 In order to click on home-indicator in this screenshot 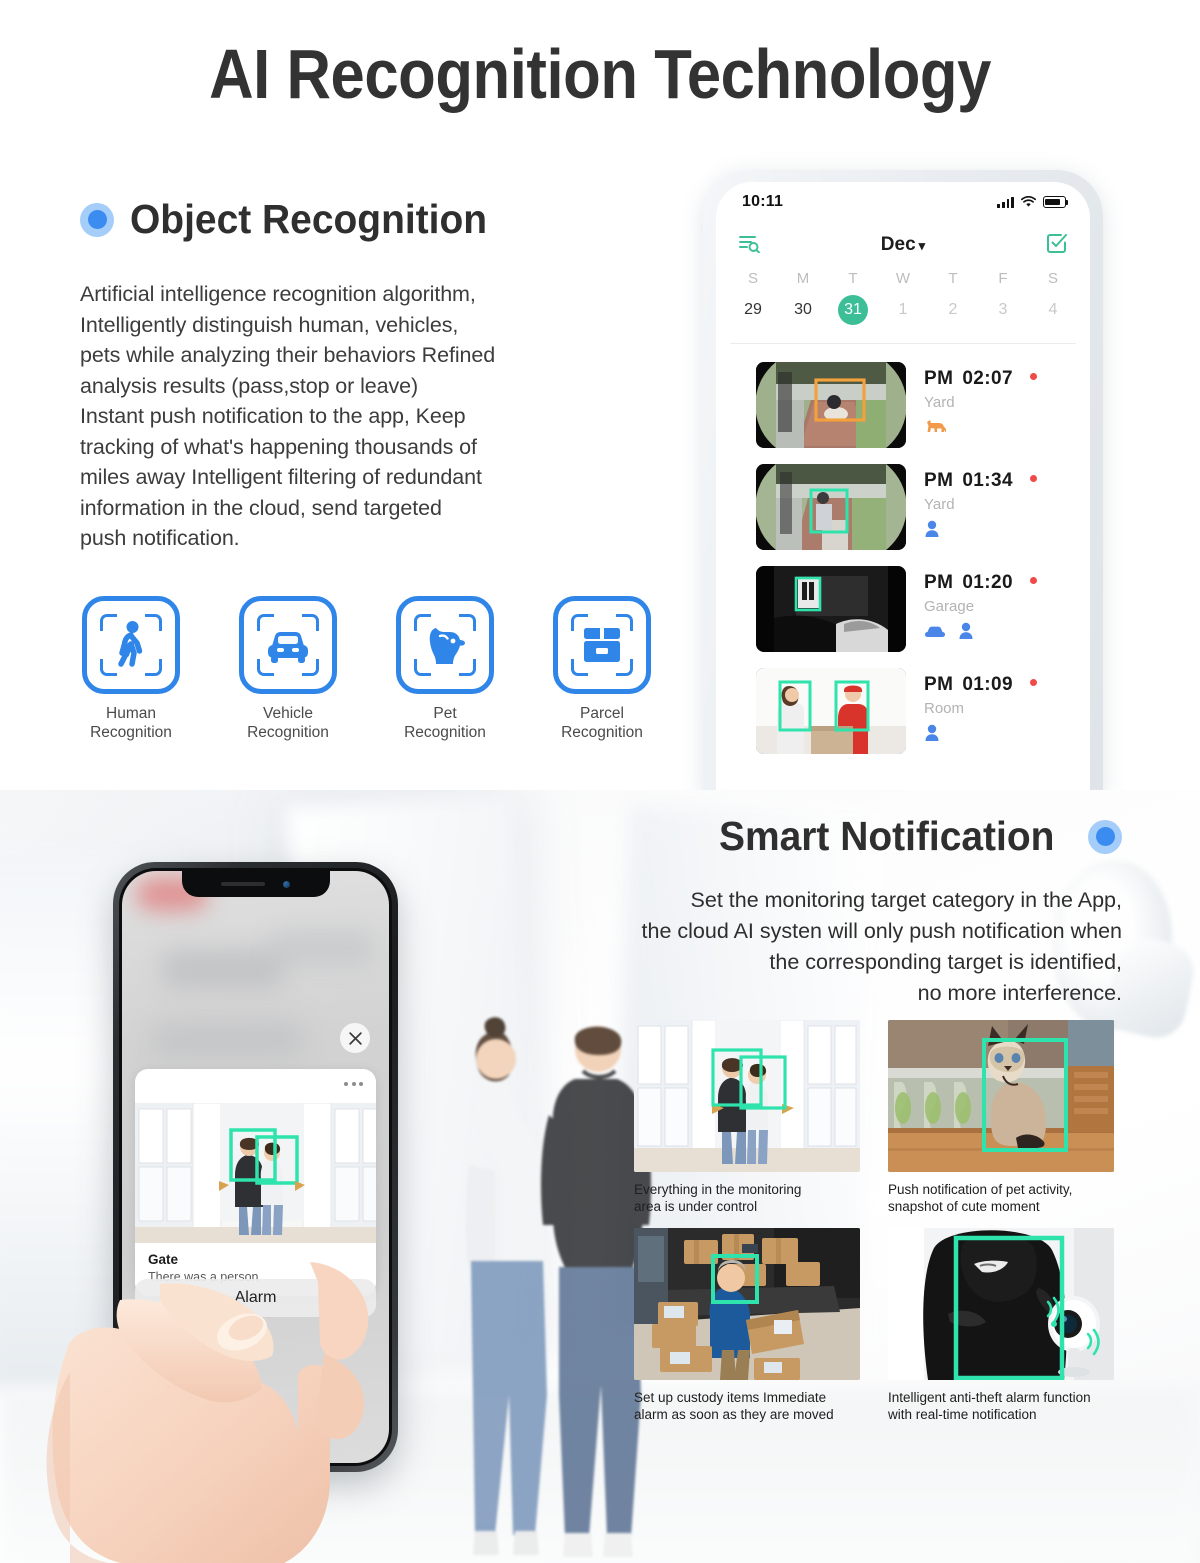, I will do `click(255, 1453)`.